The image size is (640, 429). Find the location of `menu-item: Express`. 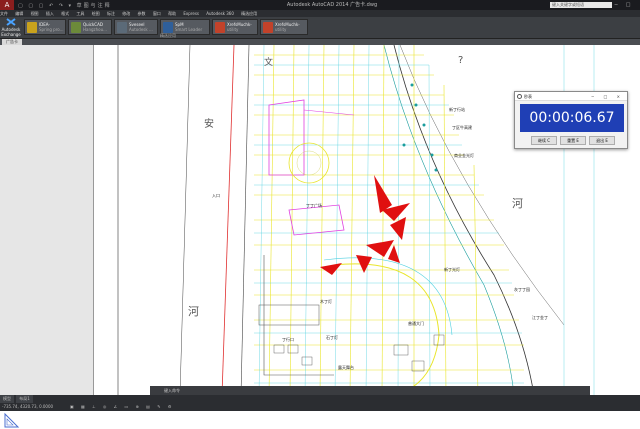

menu-item: Express is located at coordinates (191, 13).